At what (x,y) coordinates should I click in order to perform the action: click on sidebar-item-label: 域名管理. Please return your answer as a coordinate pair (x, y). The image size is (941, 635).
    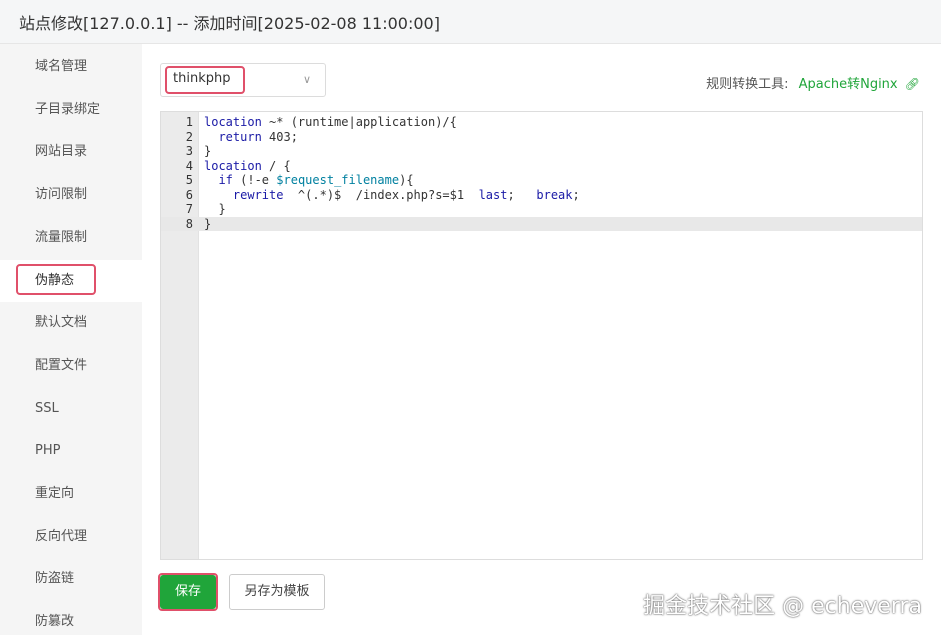
    Looking at the image, I should click on (61, 66).